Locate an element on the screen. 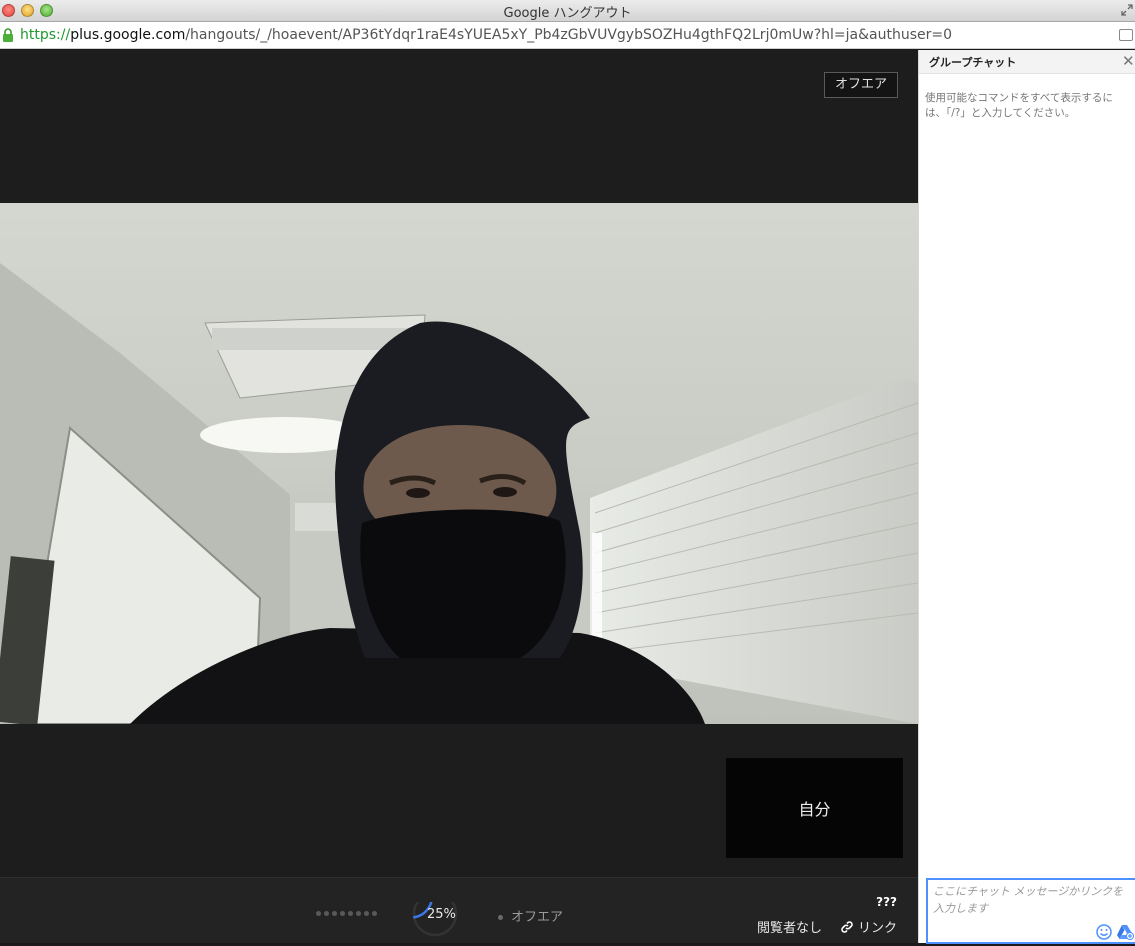  link-button: リンク is located at coordinates (868, 926).